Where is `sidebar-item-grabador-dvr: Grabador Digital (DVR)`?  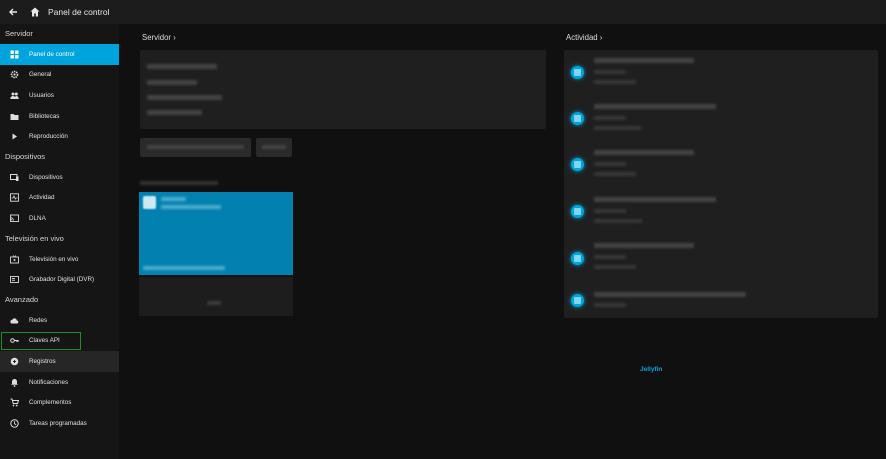 sidebar-item-grabador-dvr: Grabador Digital (DVR) is located at coordinates (59, 279).